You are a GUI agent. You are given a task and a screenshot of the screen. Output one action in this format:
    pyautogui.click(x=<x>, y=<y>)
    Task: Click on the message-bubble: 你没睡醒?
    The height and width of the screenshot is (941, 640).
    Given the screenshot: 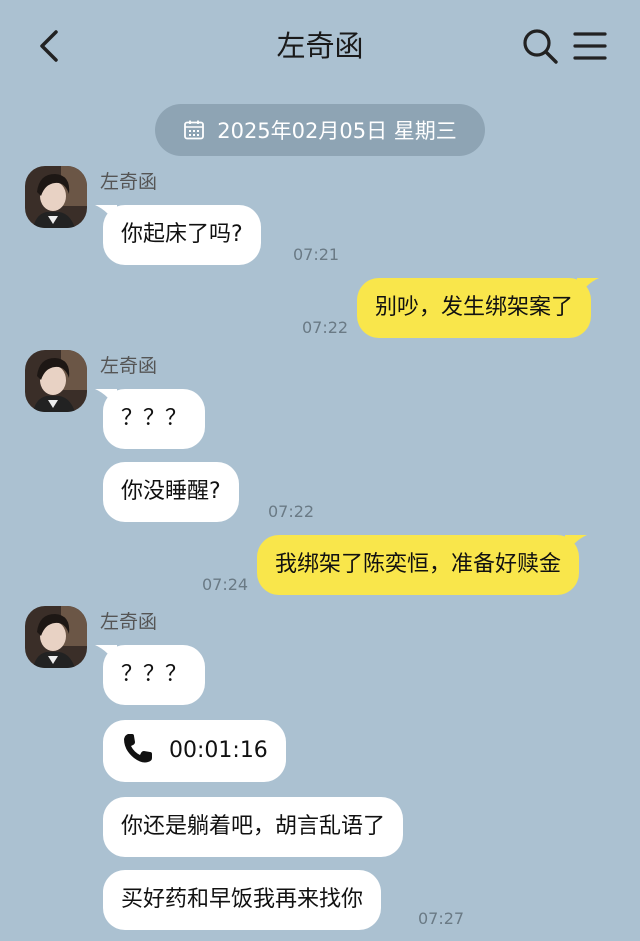 What is the action you would take?
    pyautogui.click(x=171, y=492)
    